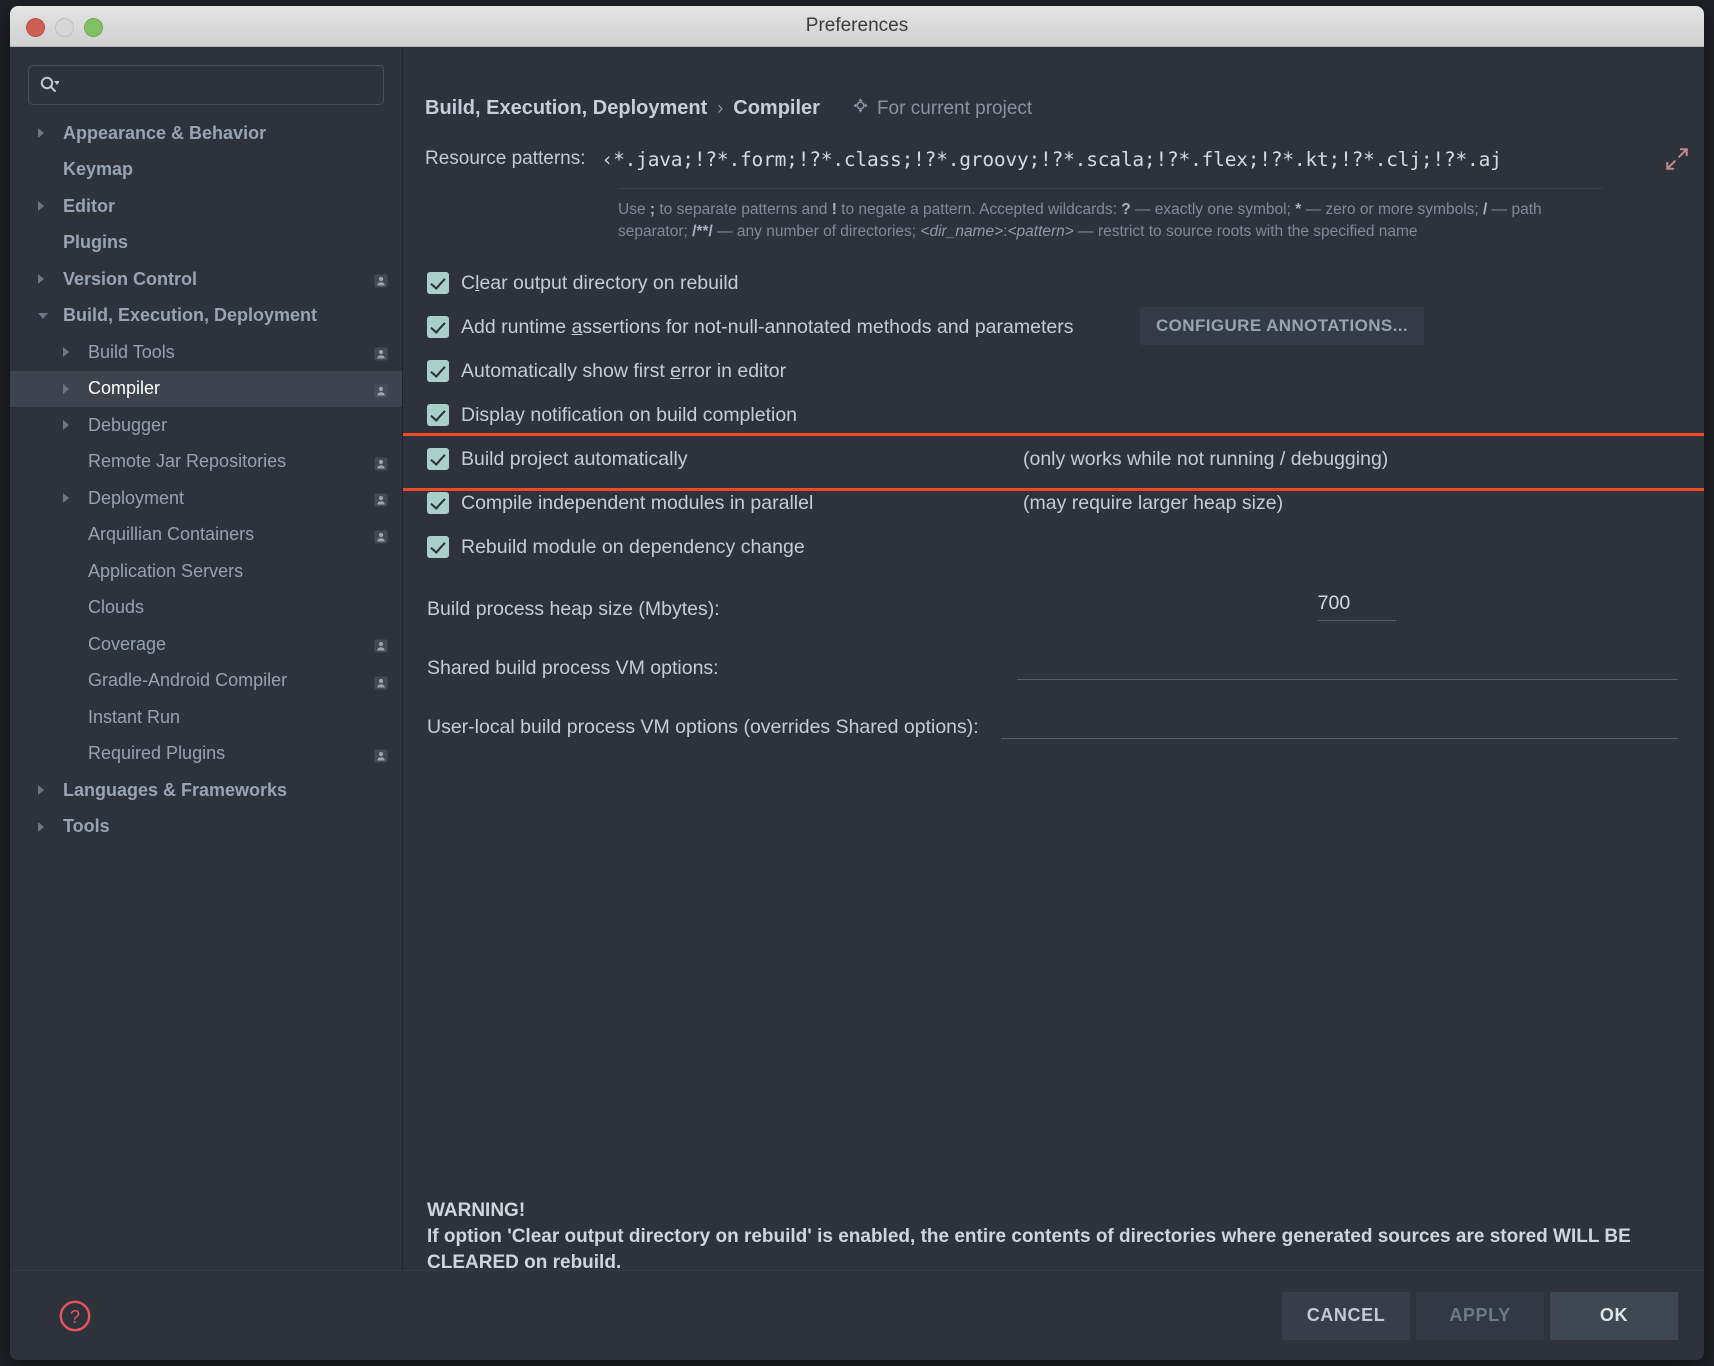 The width and height of the screenshot is (1714, 1366). I want to click on cancel-button: CANCEL, so click(1346, 1315).